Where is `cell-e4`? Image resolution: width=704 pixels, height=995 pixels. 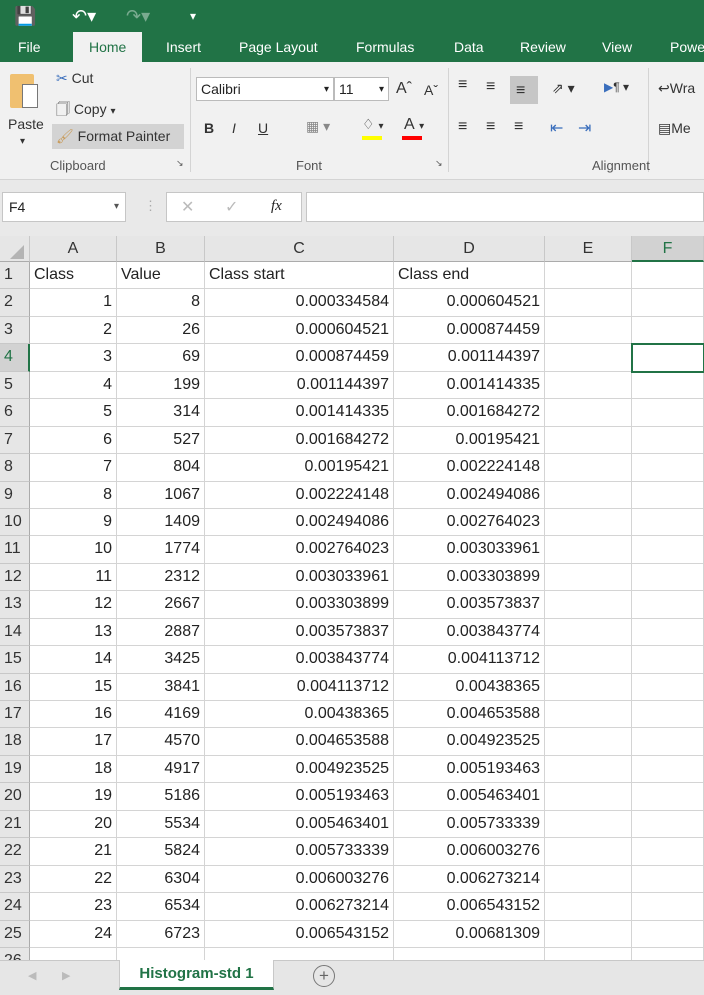
cell-e4 is located at coordinates (588, 358).